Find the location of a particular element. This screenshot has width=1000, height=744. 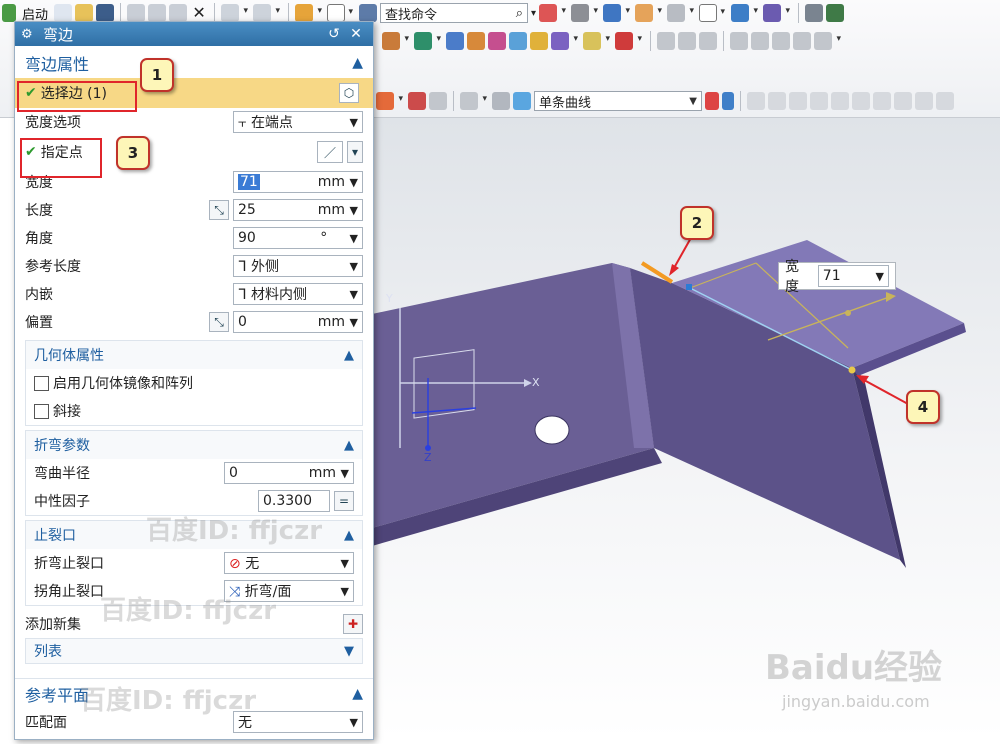

paste-icon is located at coordinates (178, 13).